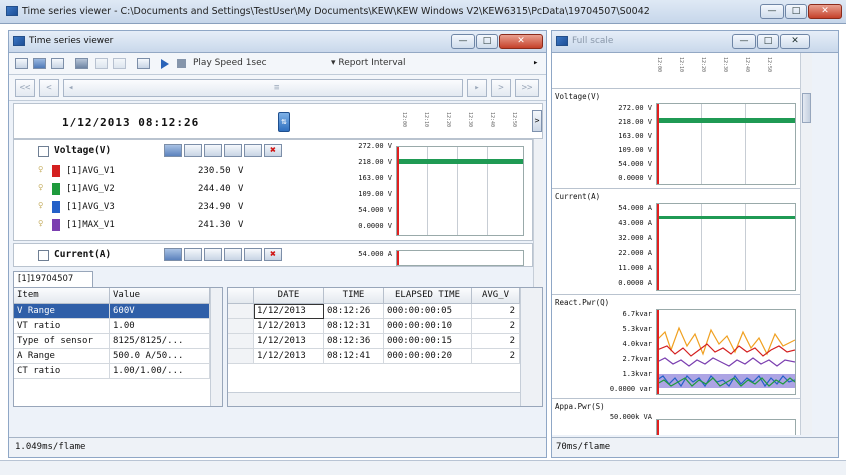 The image size is (846, 475). I want to click on inner-minimize-button: —, so click(463, 41).